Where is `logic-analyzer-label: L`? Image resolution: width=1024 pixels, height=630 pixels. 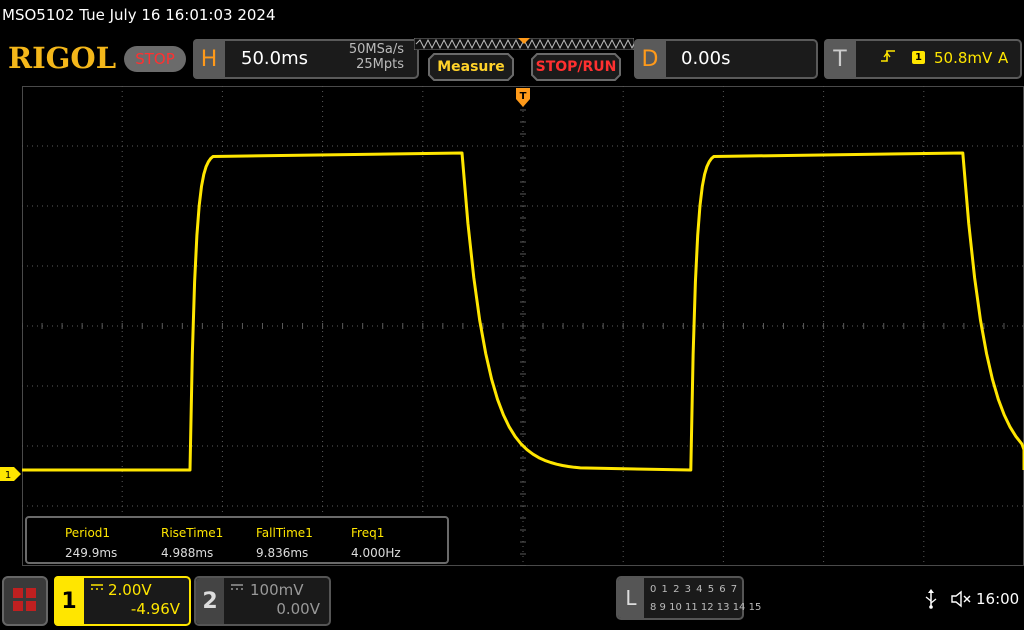
logic-analyzer-label: L is located at coordinates (631, 598).